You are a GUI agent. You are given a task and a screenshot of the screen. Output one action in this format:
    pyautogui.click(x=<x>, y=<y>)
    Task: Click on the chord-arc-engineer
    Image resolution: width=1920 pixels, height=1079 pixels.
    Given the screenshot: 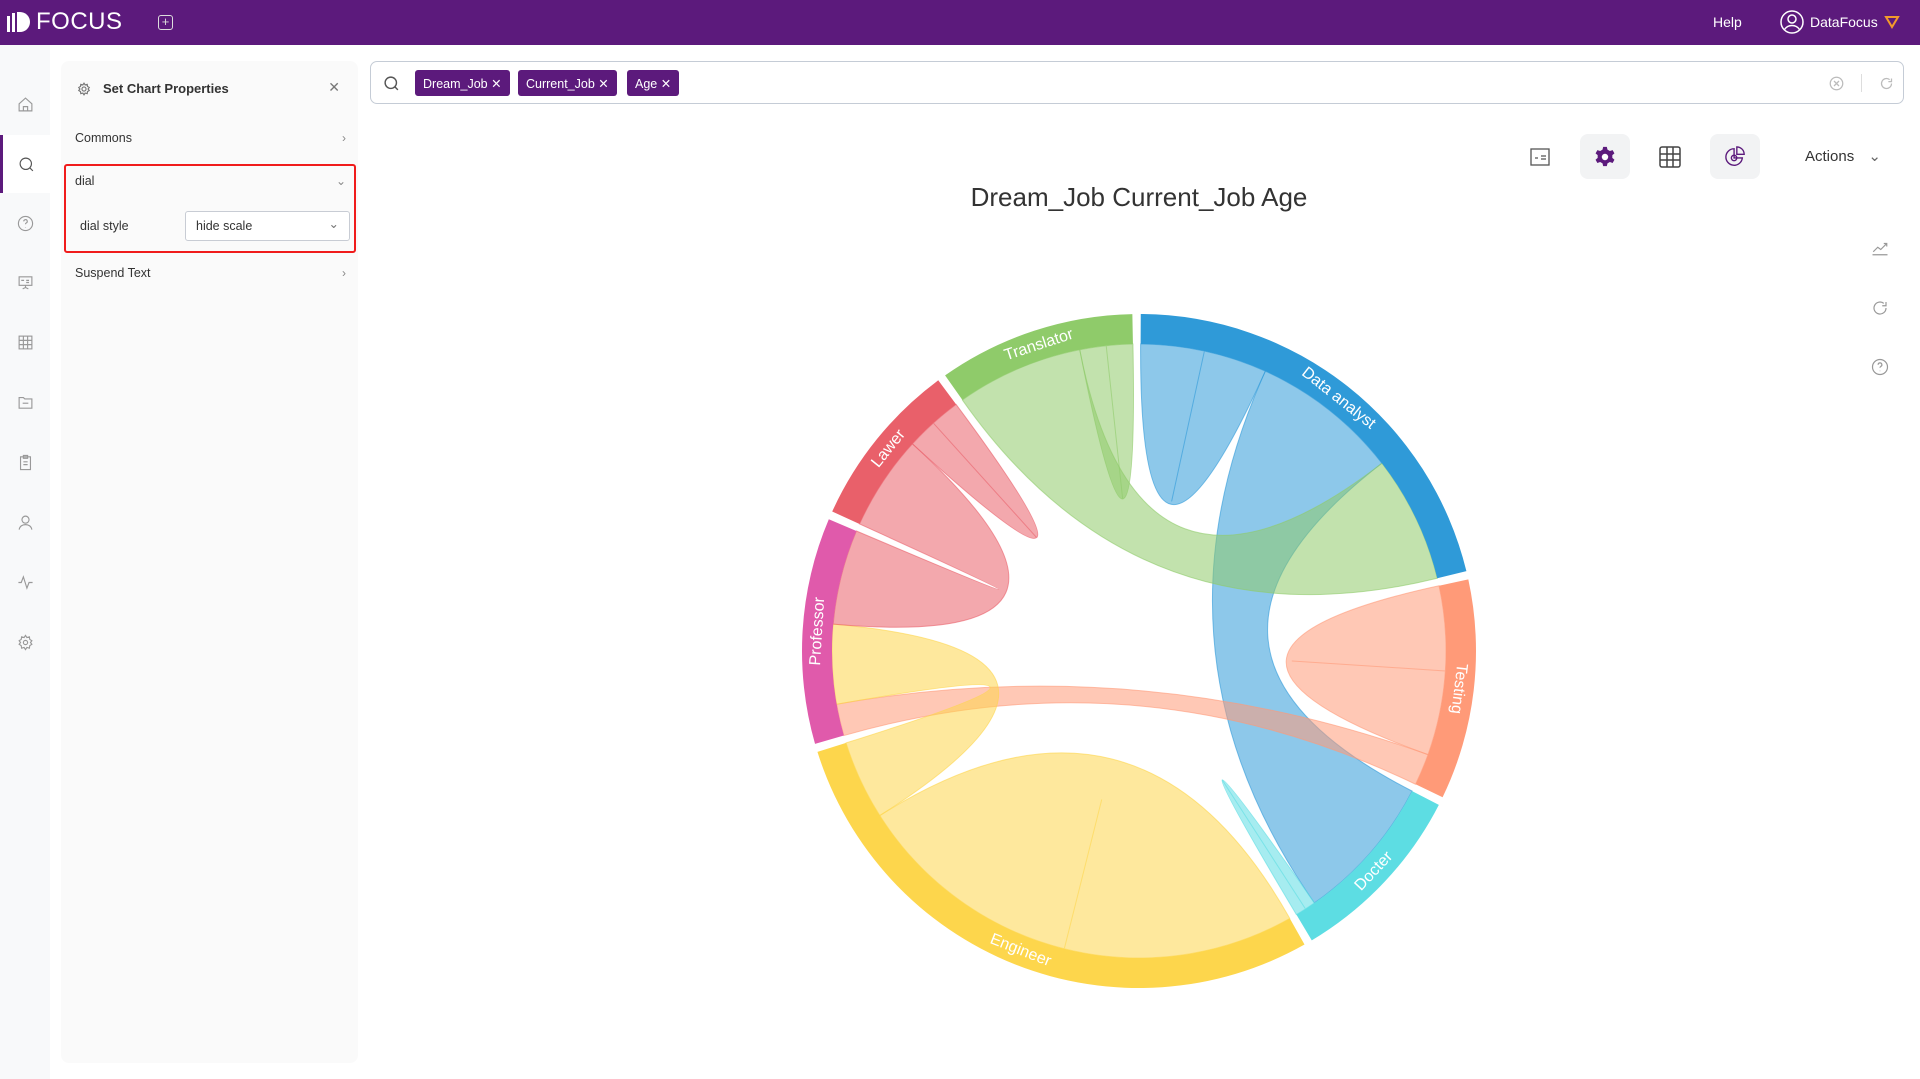 What is the action you would take?
    pyautogui.click(x=1061, y=865)
    